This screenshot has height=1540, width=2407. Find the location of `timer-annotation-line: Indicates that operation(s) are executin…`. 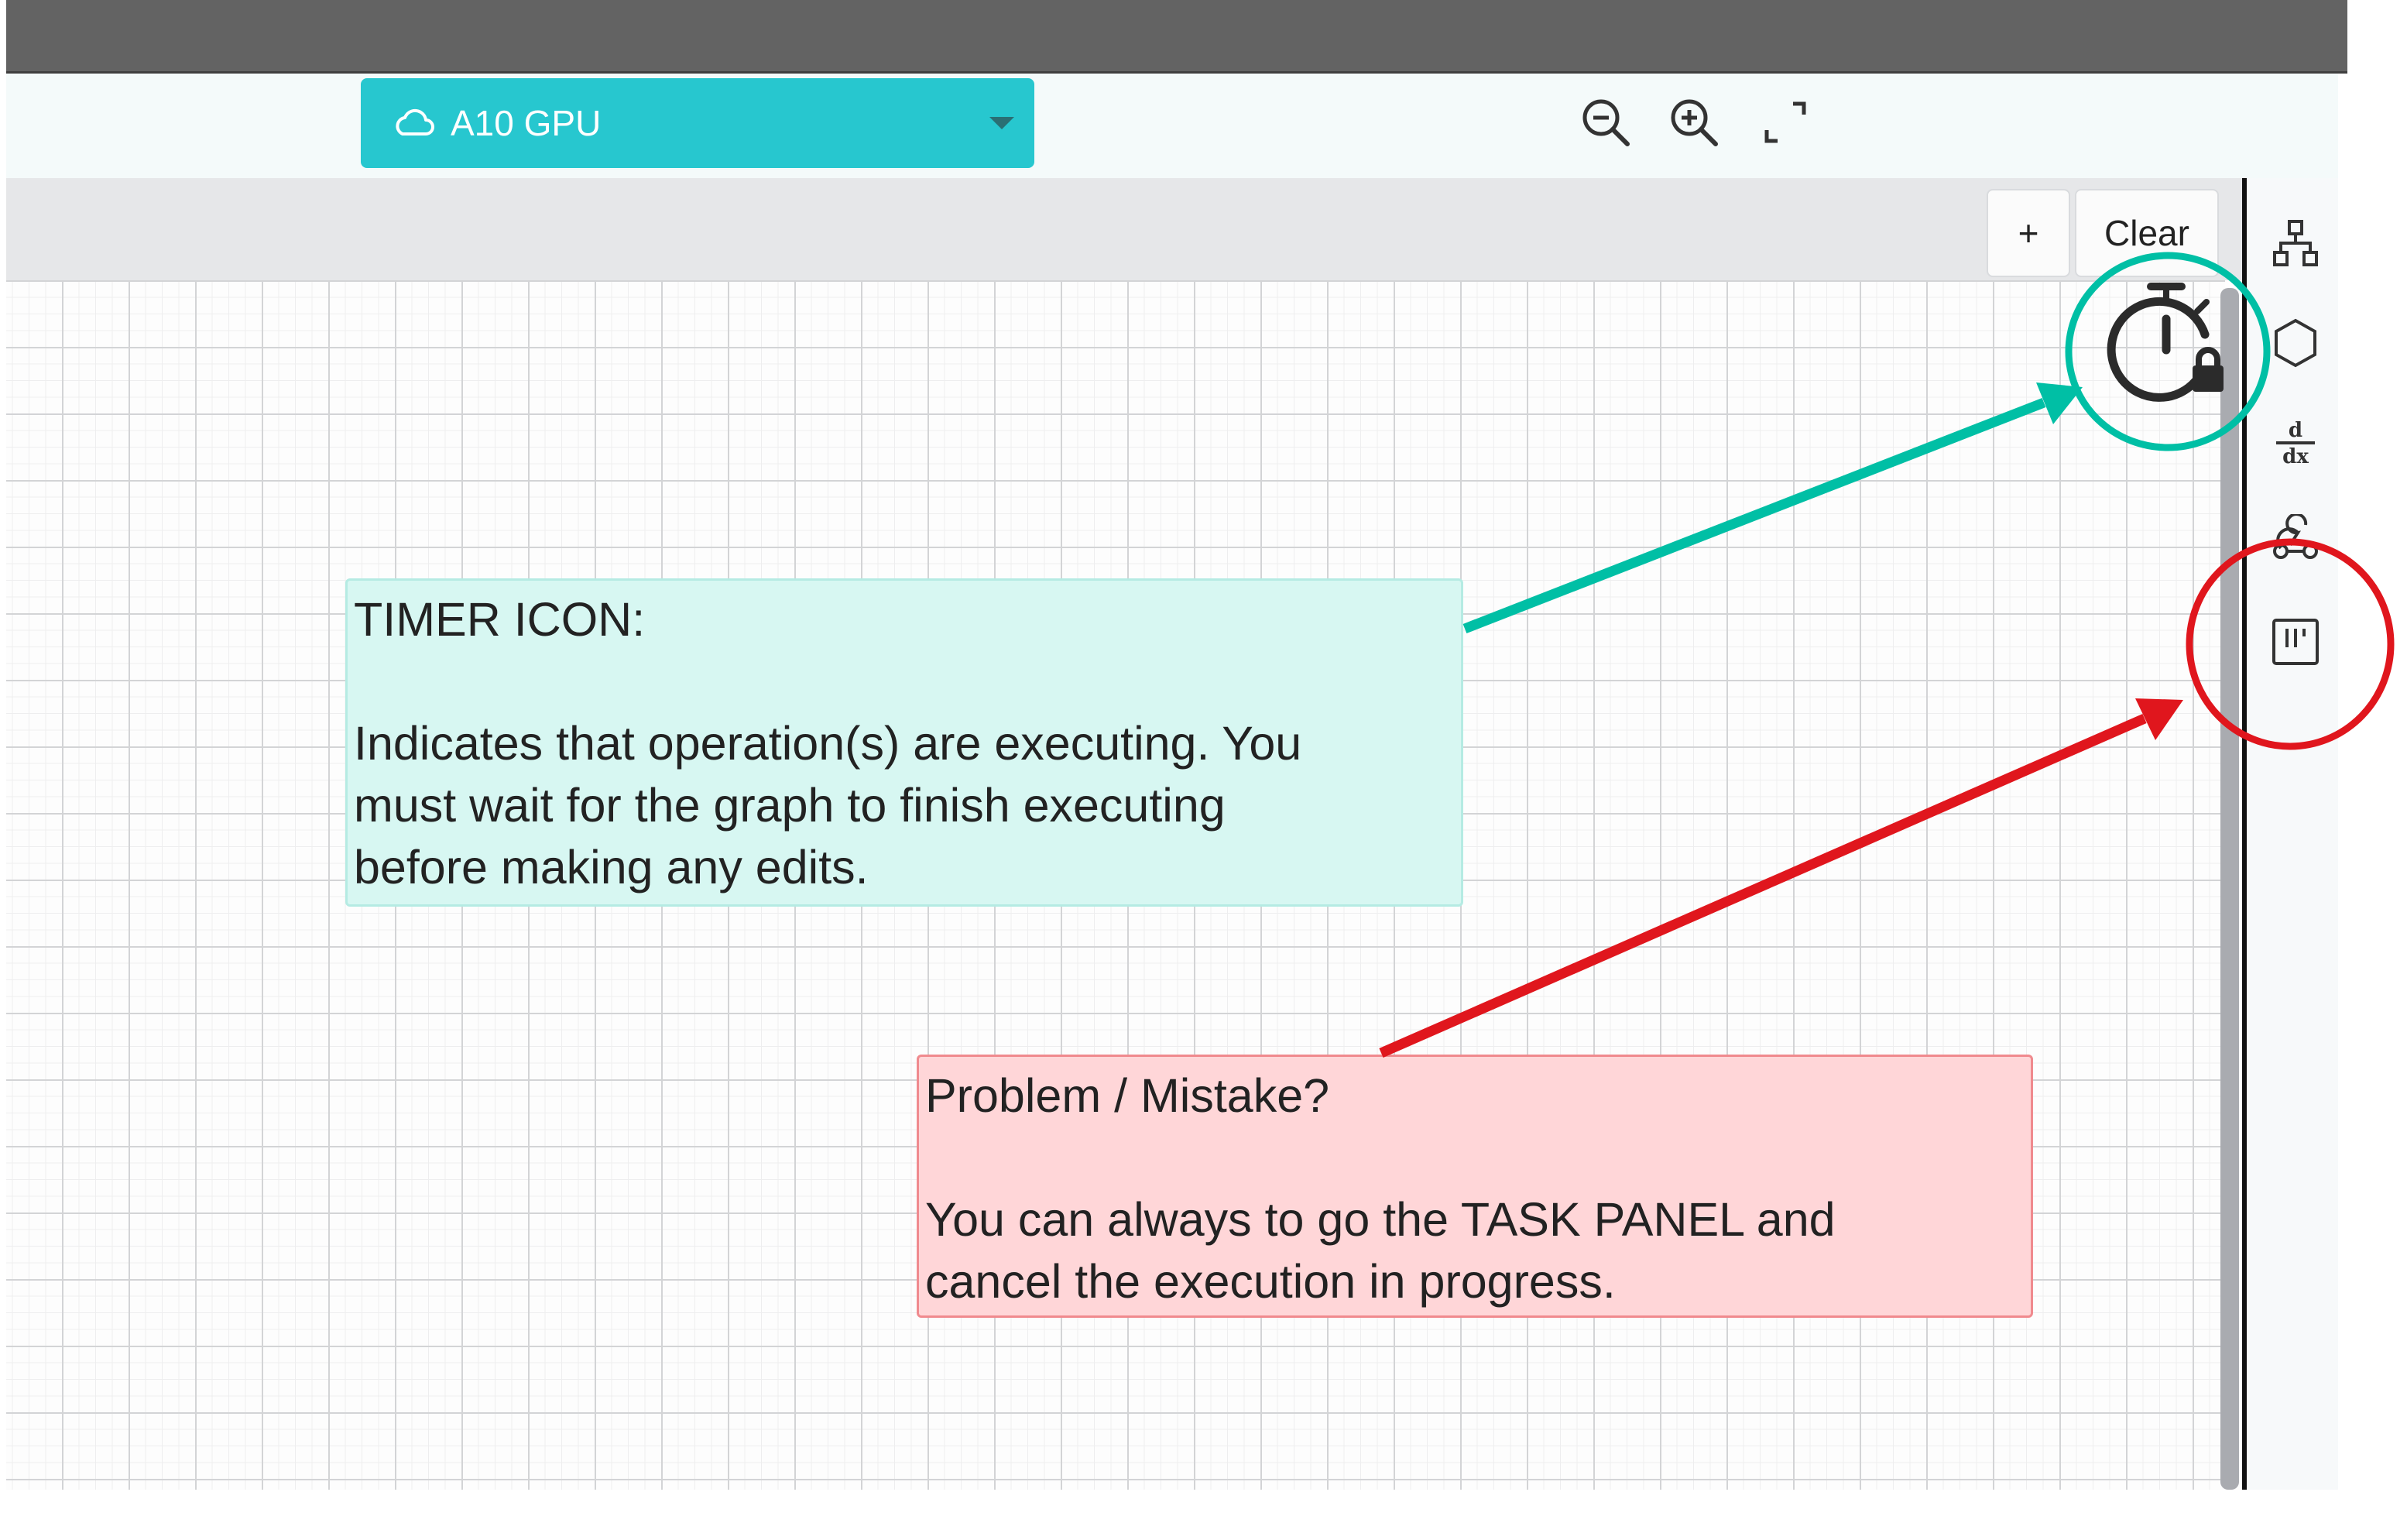

timer-annotation-line: Indicates that operation(s) are executin… is located at coordinates (828, 743).